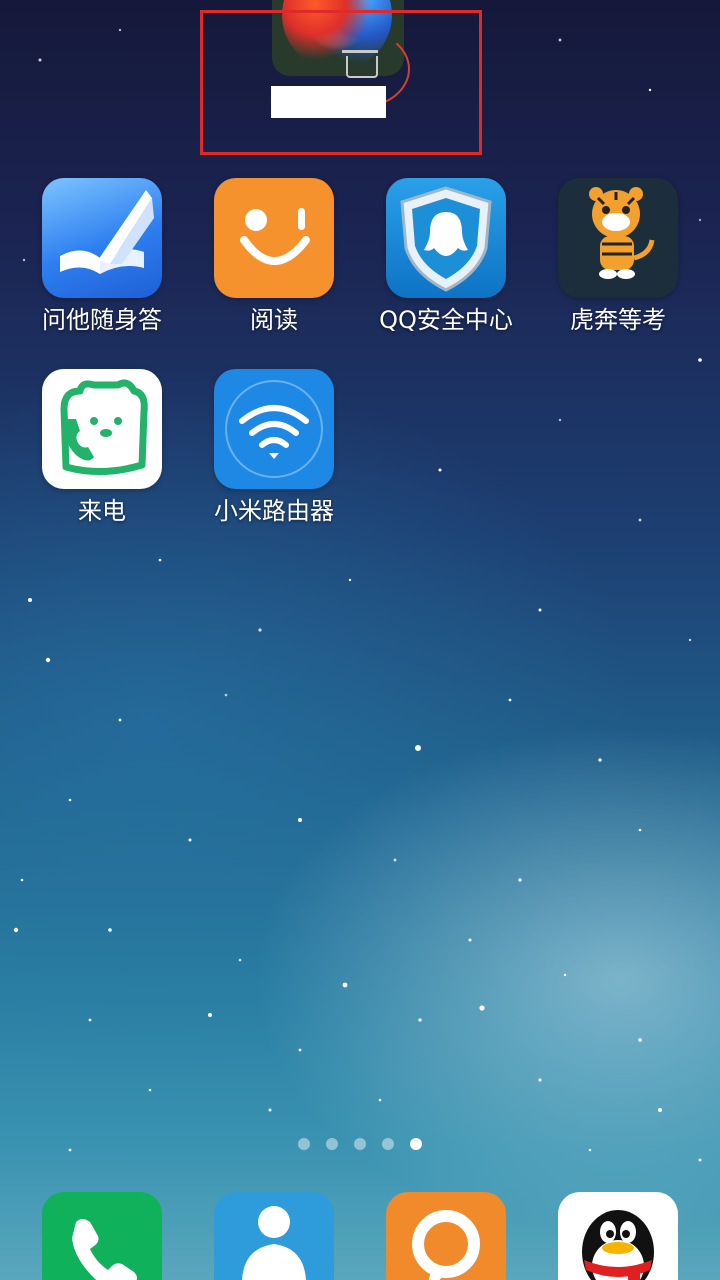 The width and height of the screenshot is (720, 1280). I want to click on book-icon, so click(102, 238).